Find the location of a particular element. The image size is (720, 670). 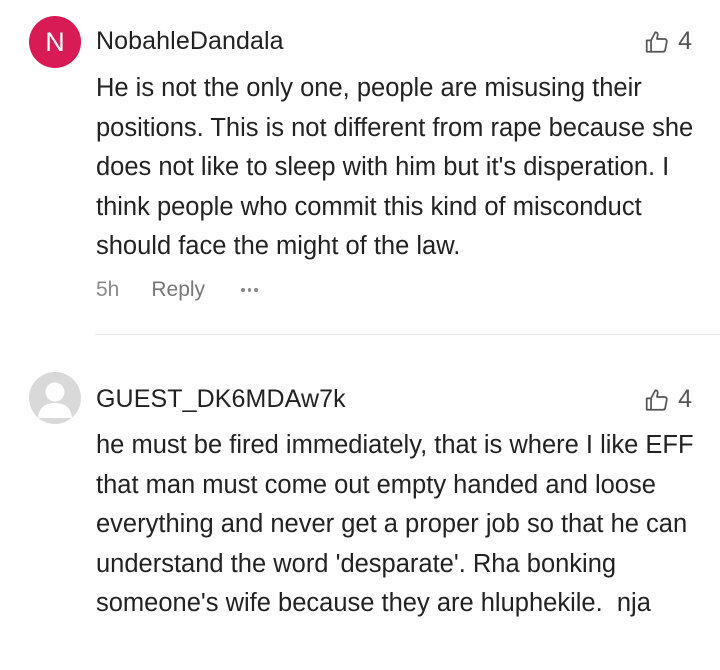

avatar-initial: N is located at coordinates (55, 41).